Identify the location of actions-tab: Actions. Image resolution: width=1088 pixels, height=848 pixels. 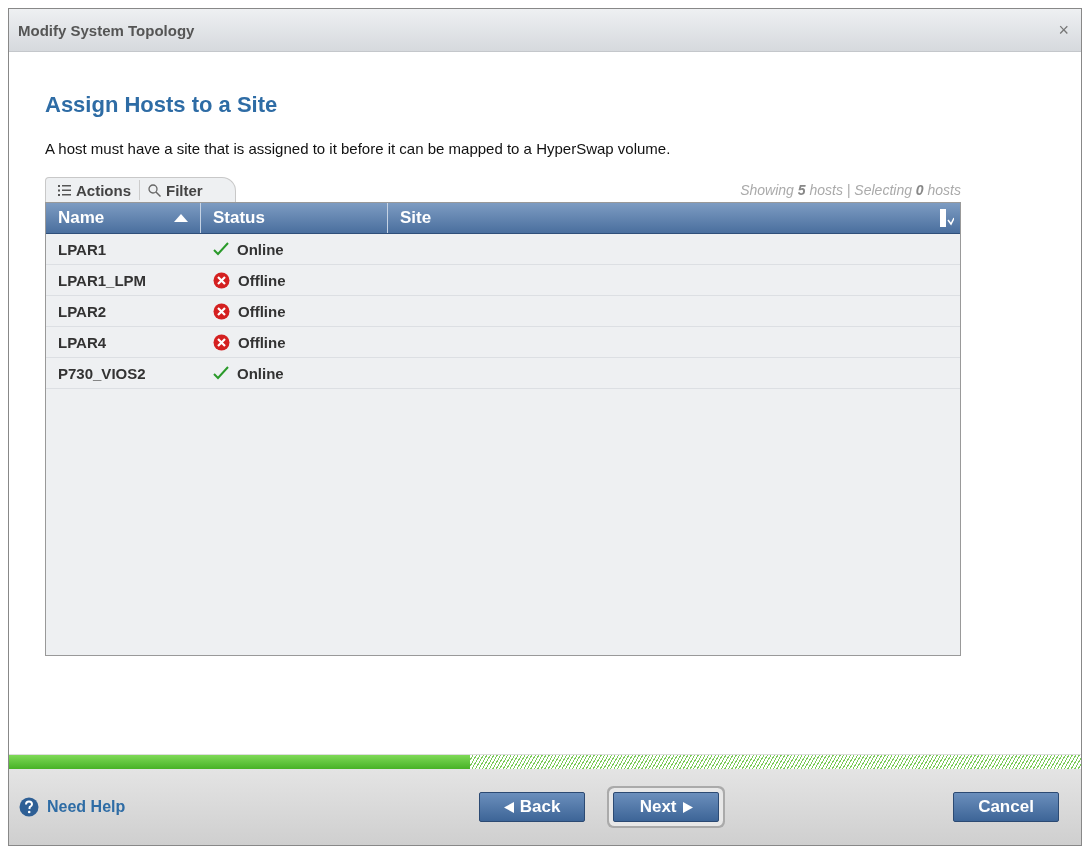
(94, 190).